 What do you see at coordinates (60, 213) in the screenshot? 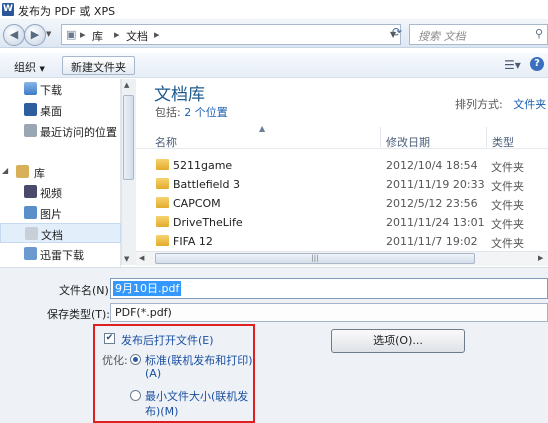
I see `sidebar-item-pictures: 图片` at bounding box center [60, 213].